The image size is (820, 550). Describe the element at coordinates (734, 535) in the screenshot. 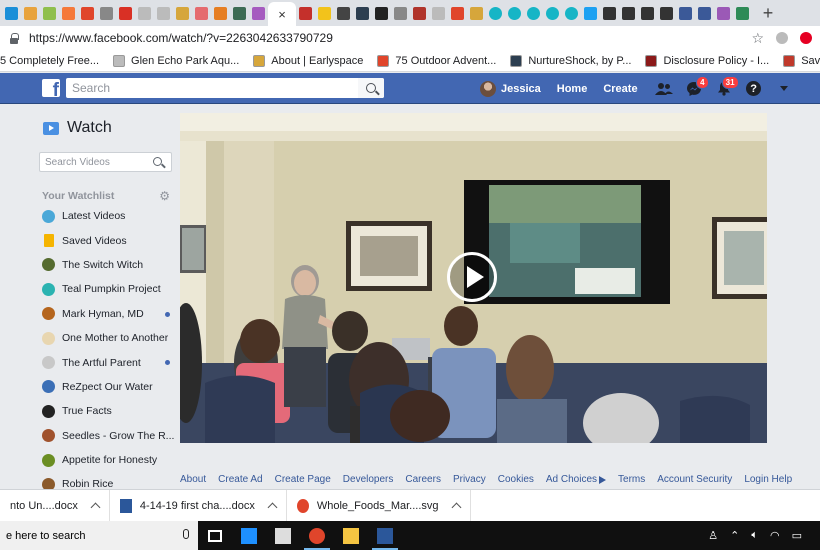

I see `chevron-up-icon: ⌃` at that location.